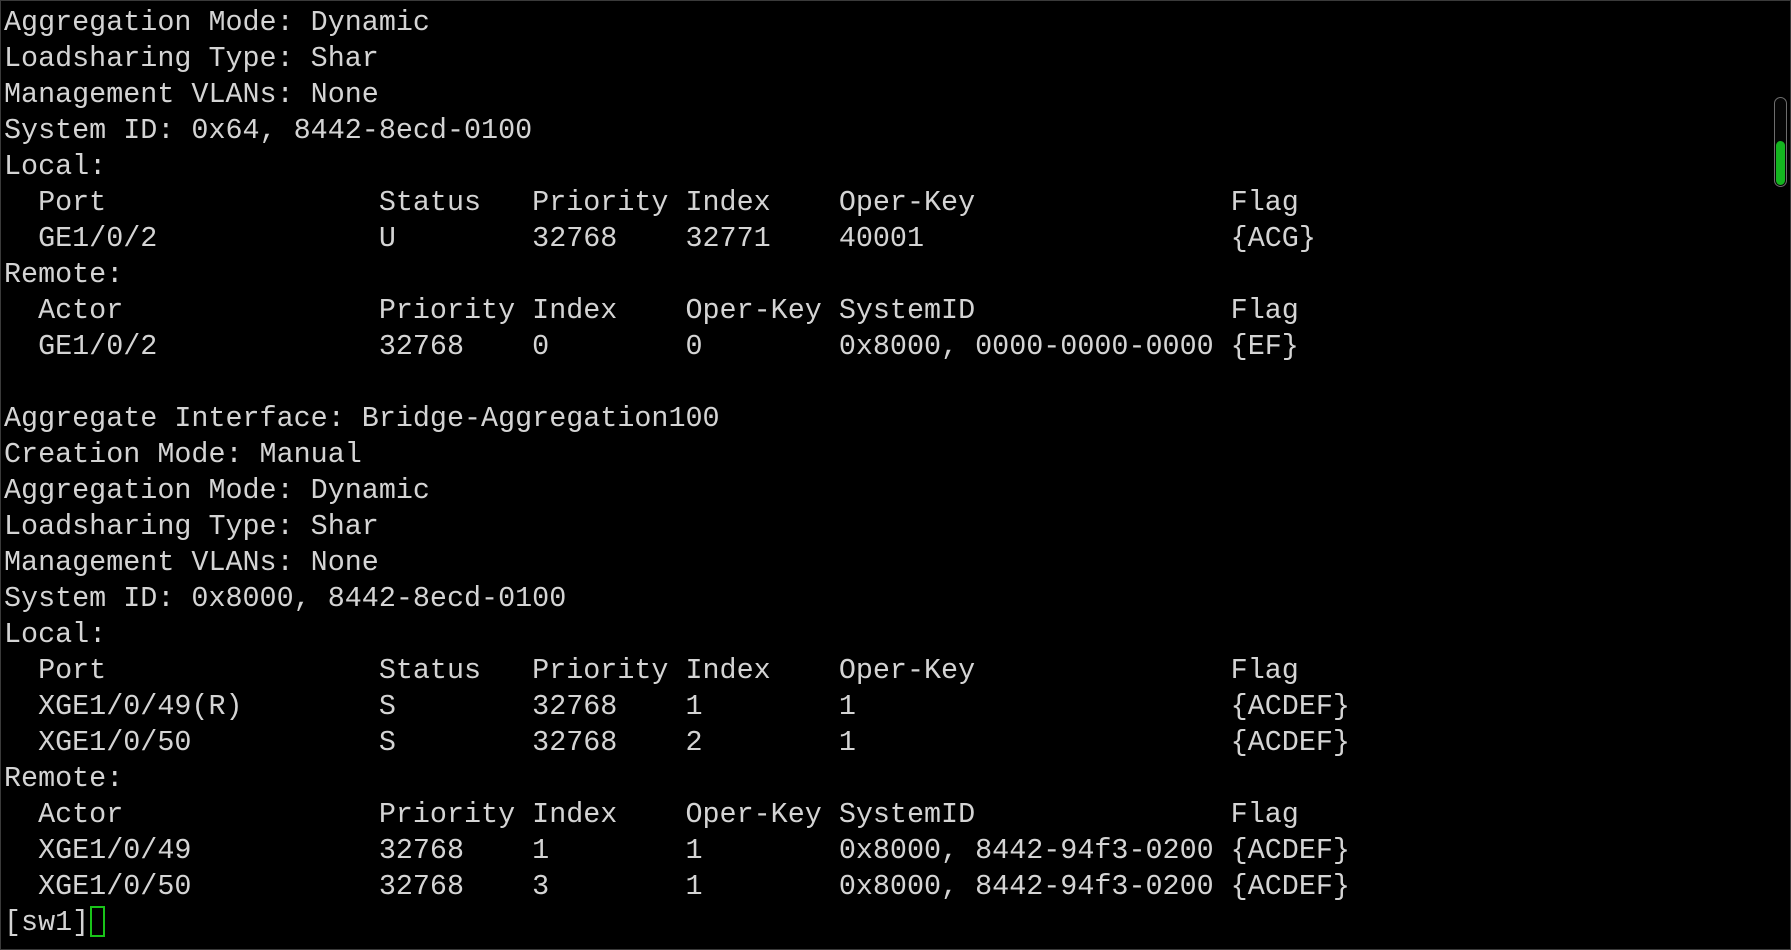 Image resolution: width=1791 pixels, height=950 pixels. Describe the element at coordinates (660, 238) in the screenshot. I see `output-line: GE1/0/2 U 32768 32771 40001 {ACG}` at that location.